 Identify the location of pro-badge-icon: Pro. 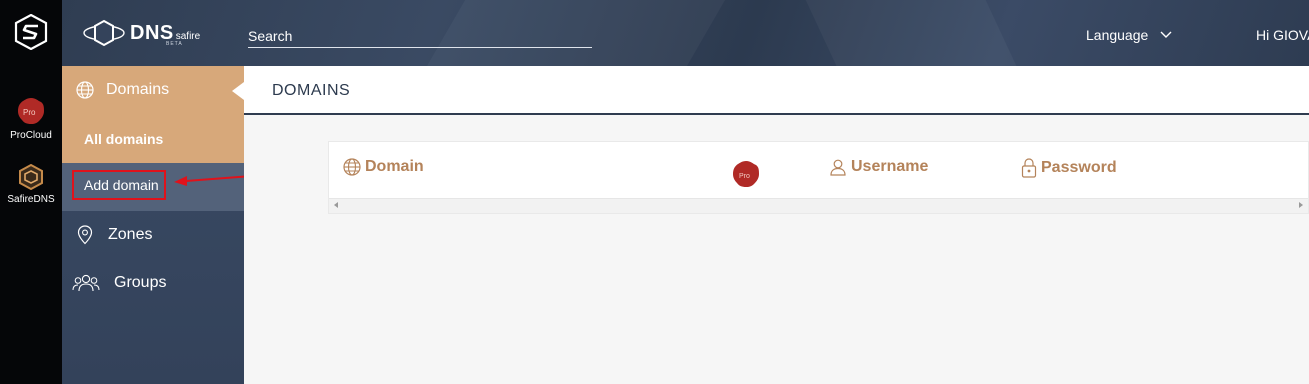
(746, 174).